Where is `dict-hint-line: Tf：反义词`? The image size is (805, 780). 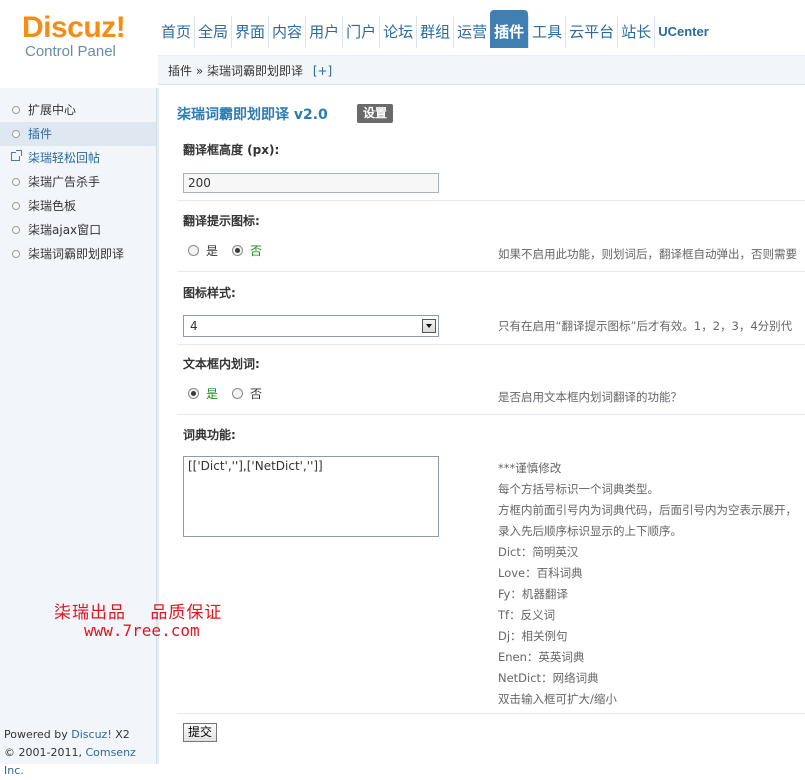
dict-hint-line: Tf：反义词 is located at coordinates (527, 615).